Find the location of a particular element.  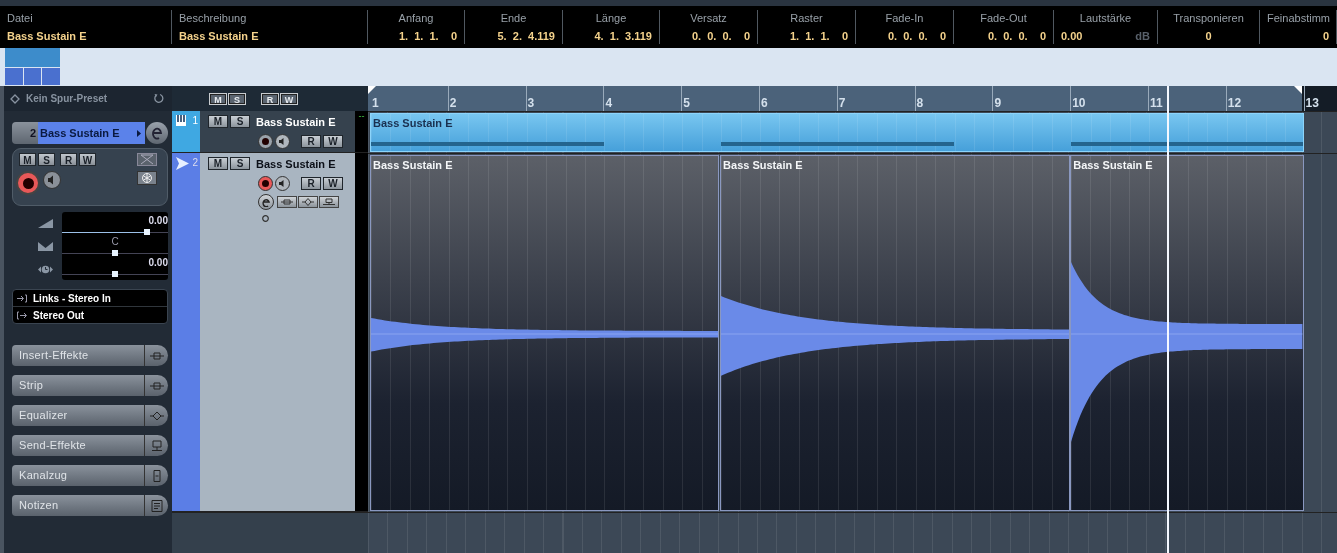

preset-icon is located at coordinates (15, 98).